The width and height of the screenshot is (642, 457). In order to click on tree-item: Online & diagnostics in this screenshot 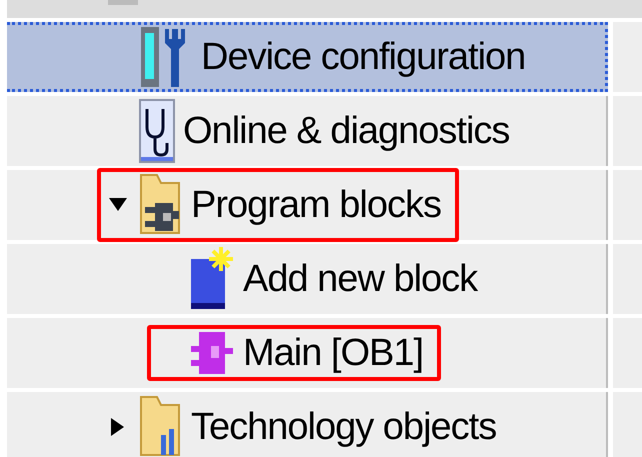, I will do `click(307, 131)`.